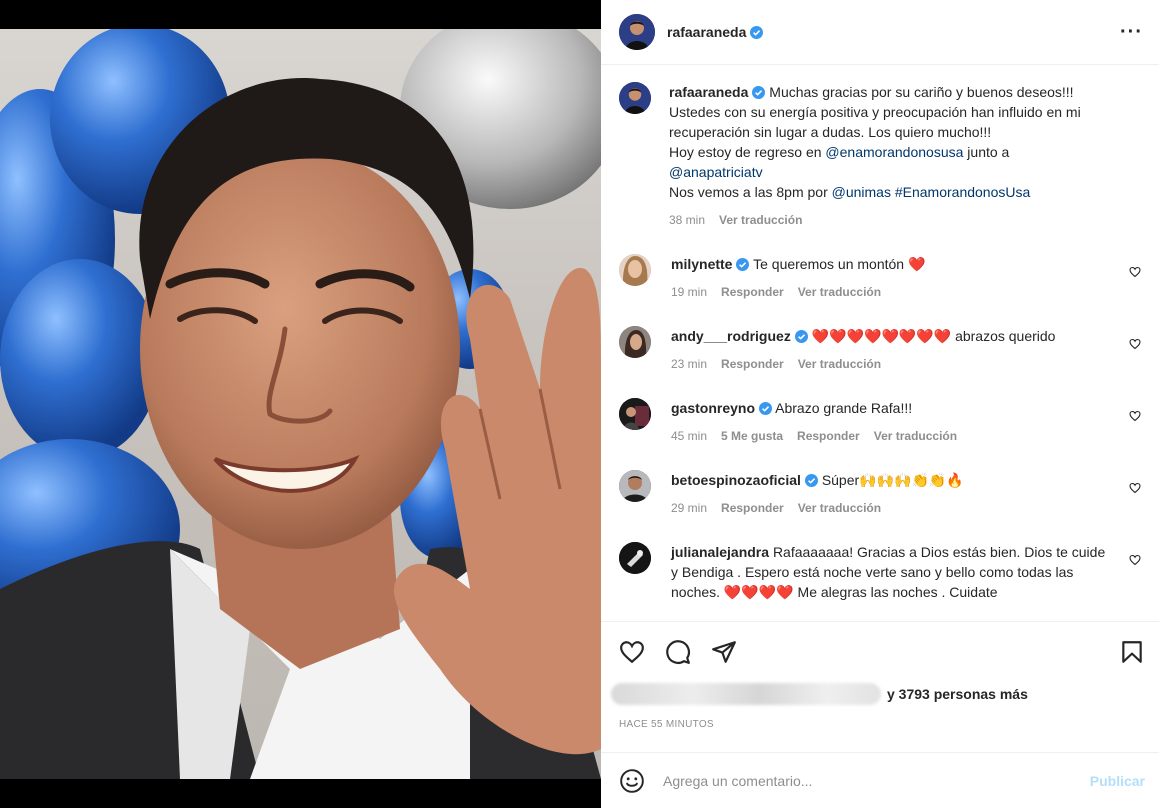 This screenshot has height=808, width=1159. What do you see at coordinates (1131, 32) in the screenshot?
I see `more-options-icon: ···` at bounding box center [1131, 32].